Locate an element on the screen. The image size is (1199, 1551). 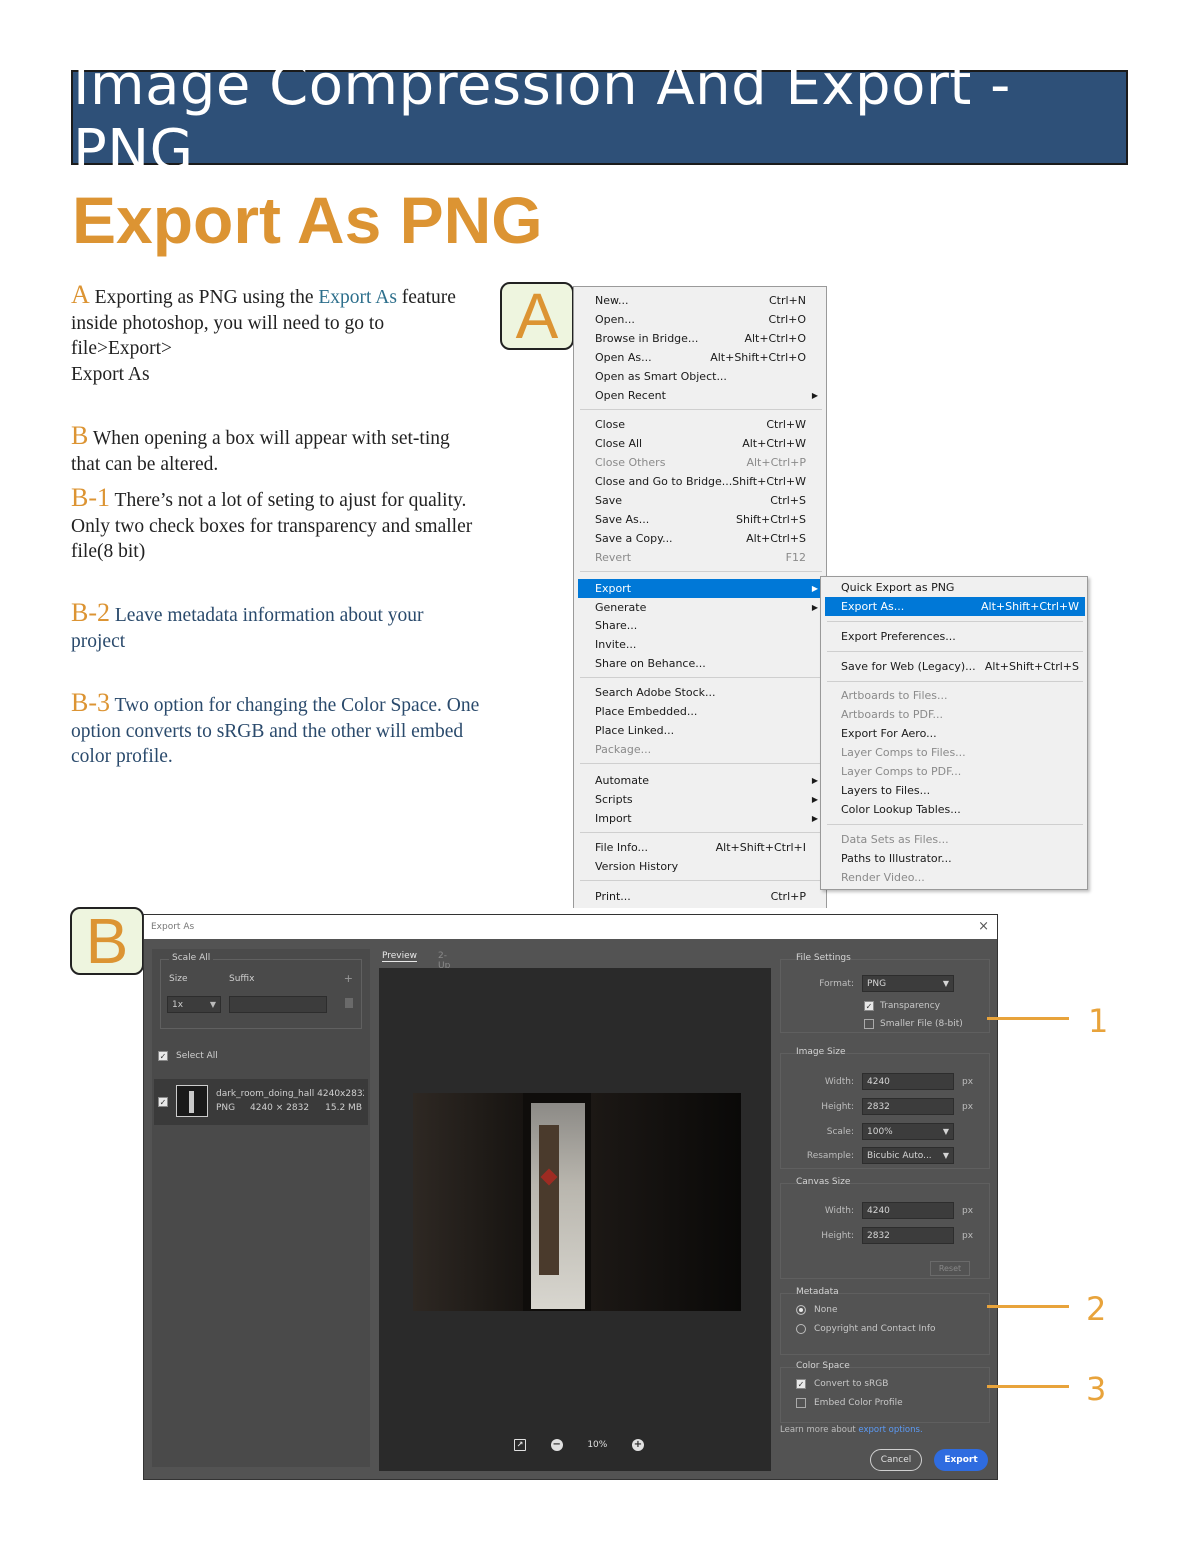
fit-to-screen-icon: ↗ is located at coordinates (520, 1445).